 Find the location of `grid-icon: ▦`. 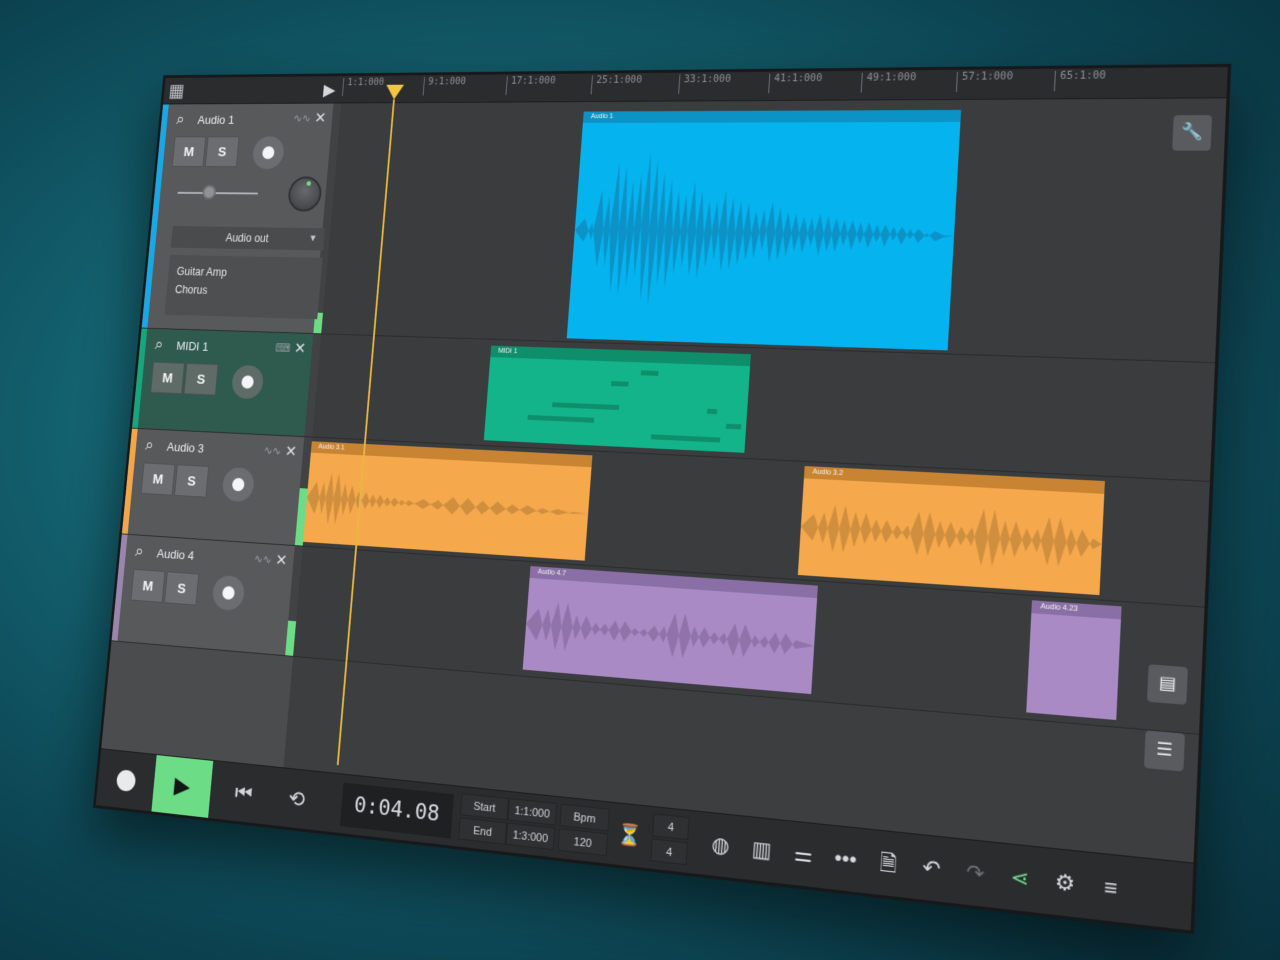

grid-icon: ▦ is located at coordinates (177, 91).